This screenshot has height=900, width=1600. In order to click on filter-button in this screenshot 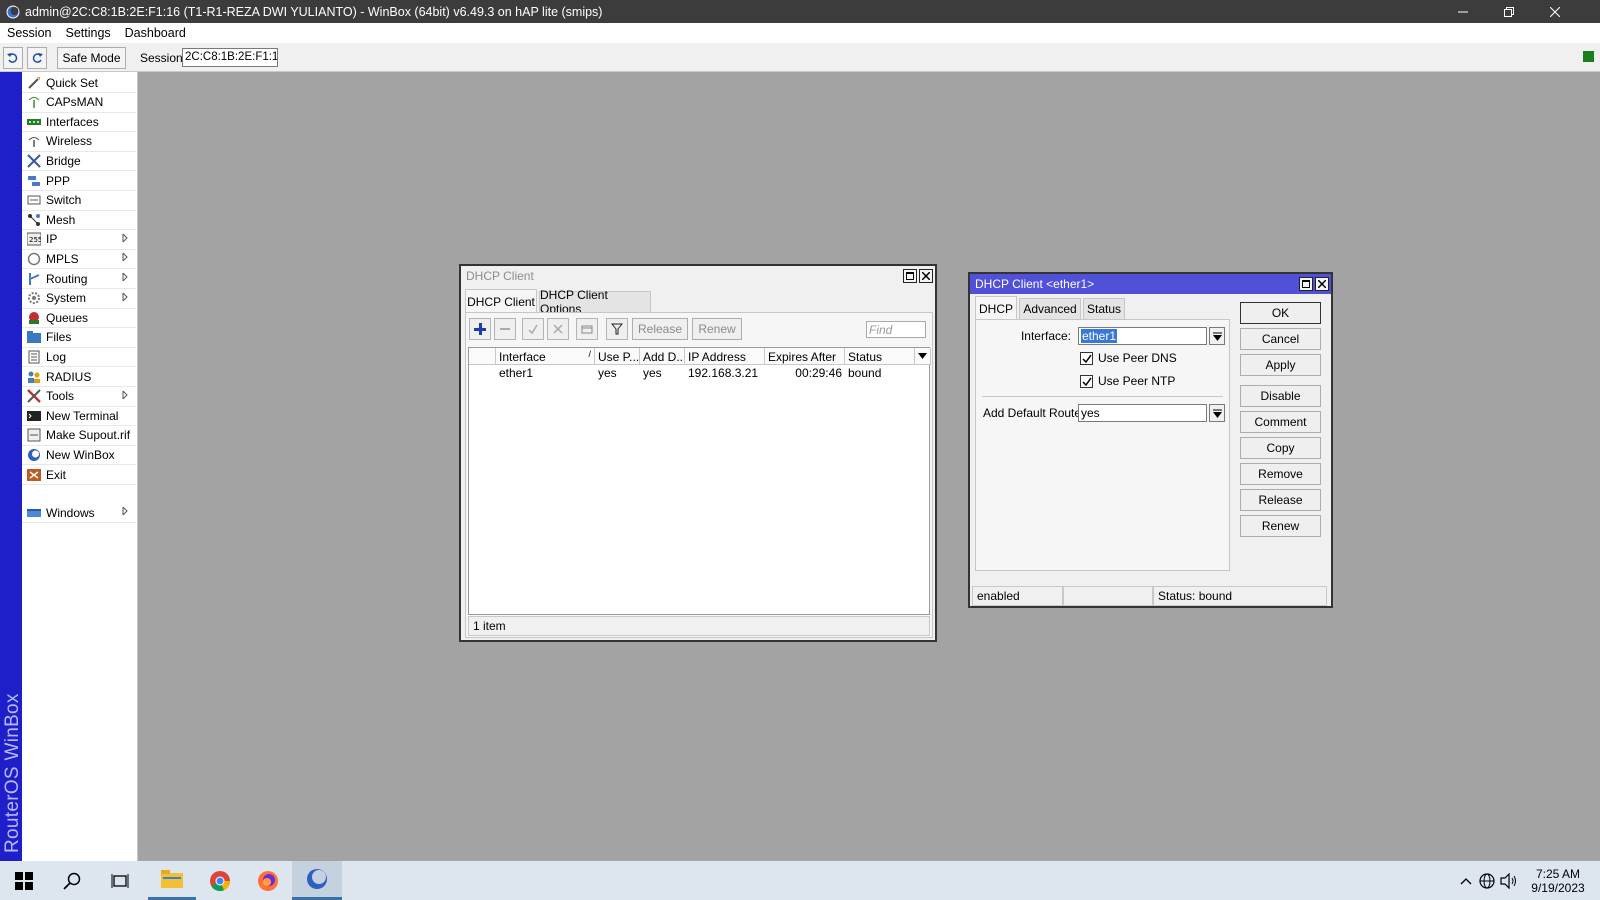, I will do `click(617, 329)`.